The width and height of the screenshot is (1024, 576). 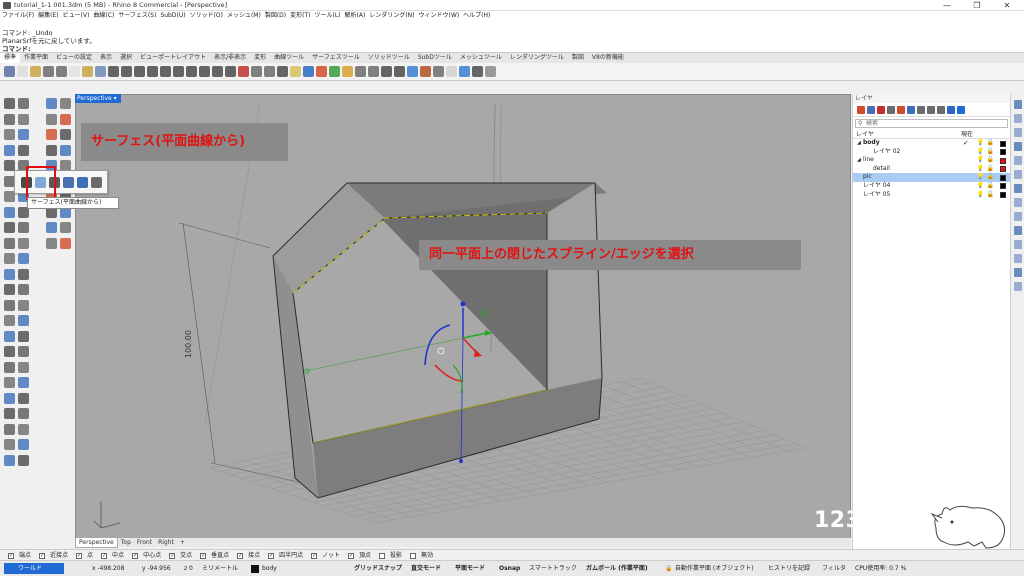 What do you see at coordinates (574, 286) in the screenshot?
I see `right-side-surface` at bounding box center [574, 286].